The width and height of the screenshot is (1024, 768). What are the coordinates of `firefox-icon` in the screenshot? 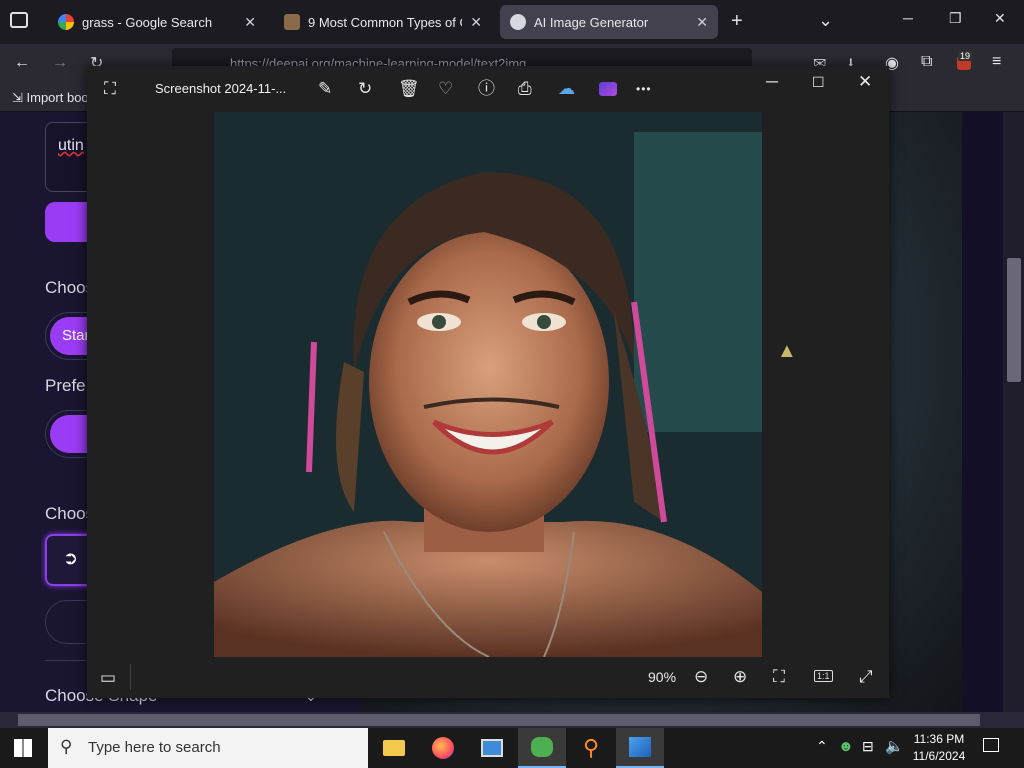 It's located at (443, 748).